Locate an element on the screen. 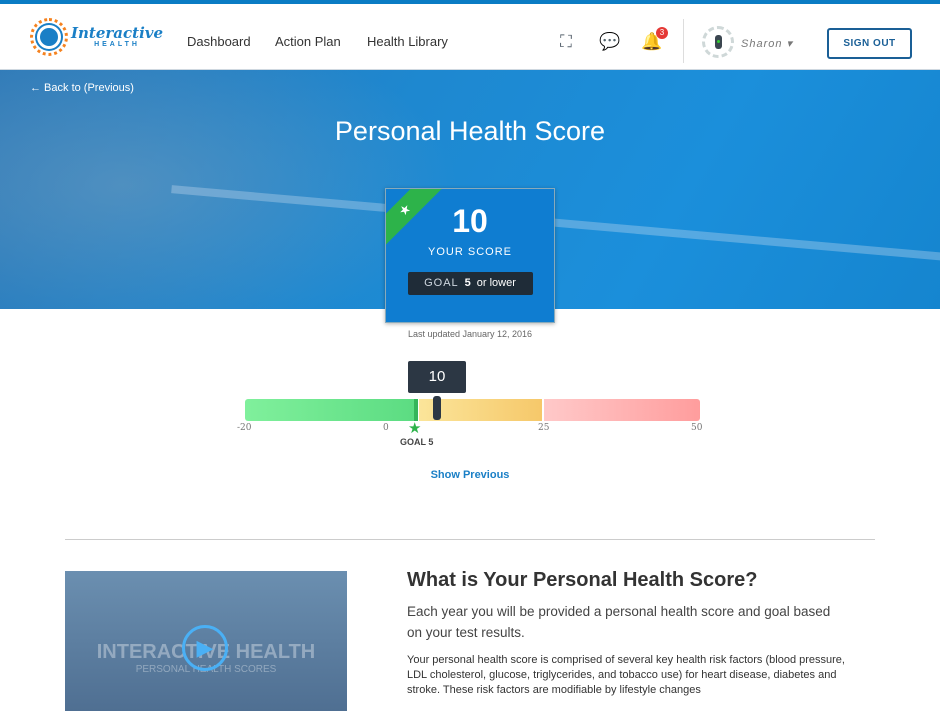  back-link: ← Back to (Previous) is located at coordinates (82, 88).